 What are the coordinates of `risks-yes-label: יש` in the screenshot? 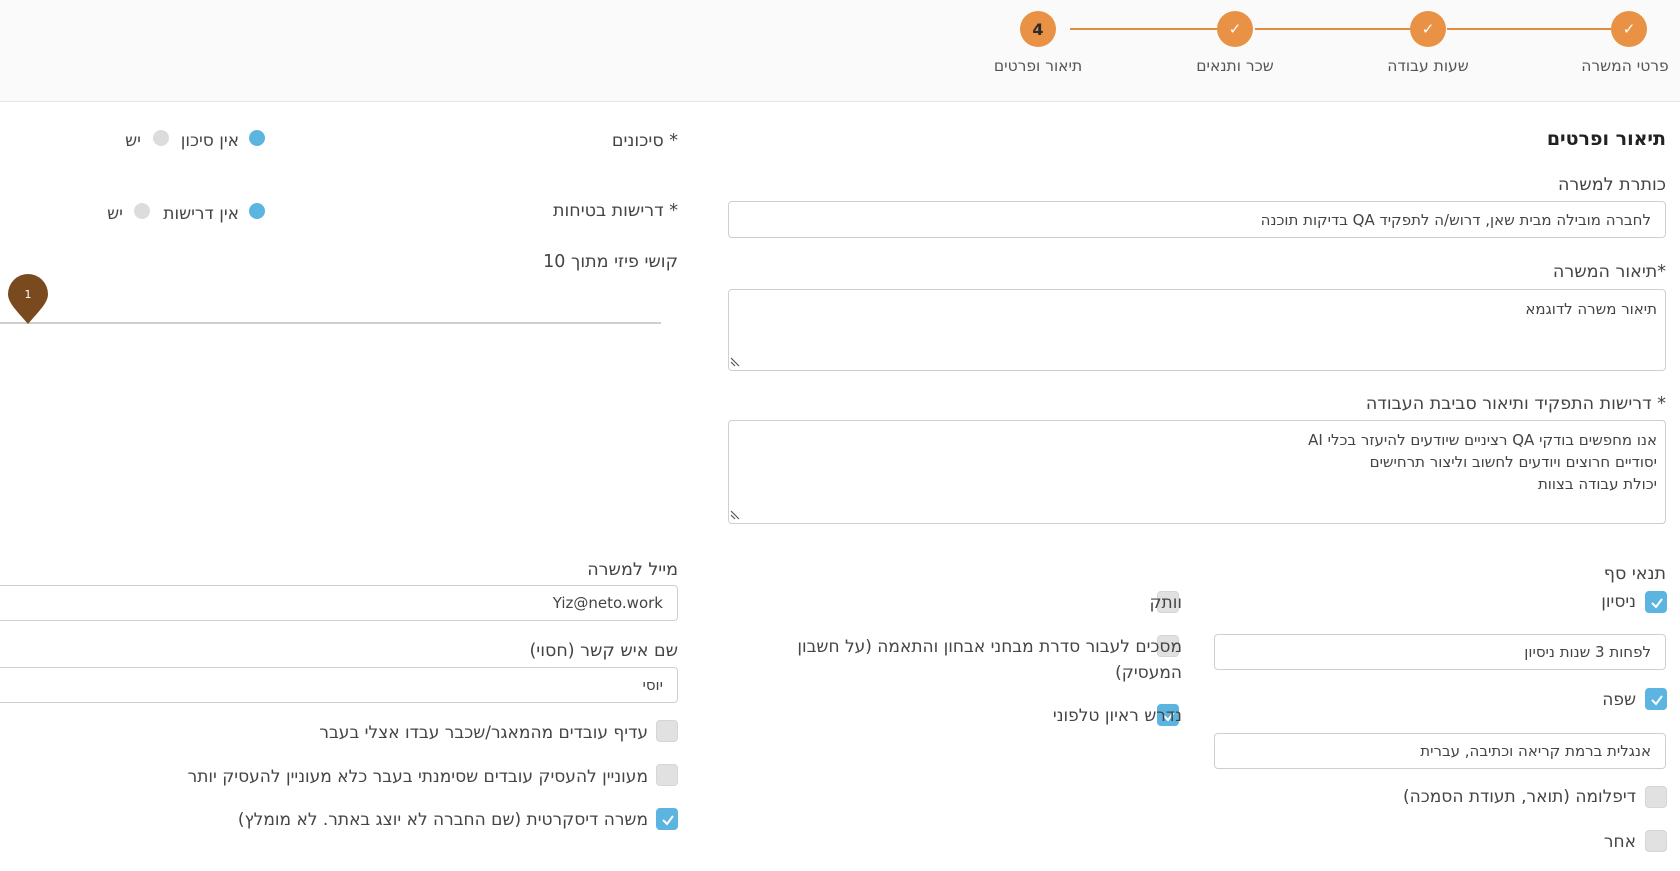 It's located at (133, 141).